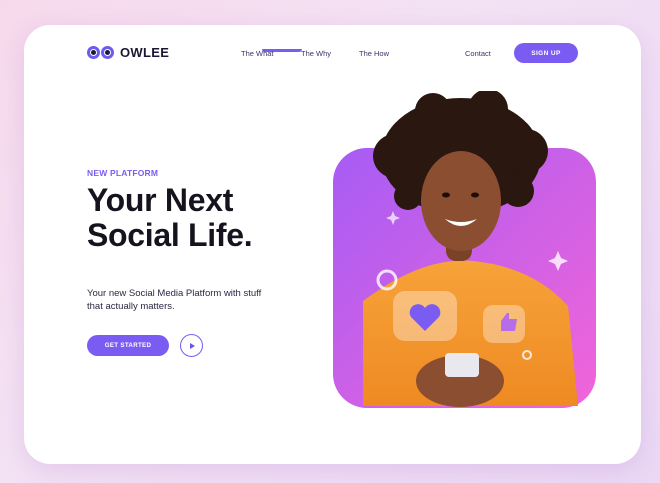 The height and width of the screenshot is (483, 660). I want to click on headline-line-1: Your Next, so click(160, 200).